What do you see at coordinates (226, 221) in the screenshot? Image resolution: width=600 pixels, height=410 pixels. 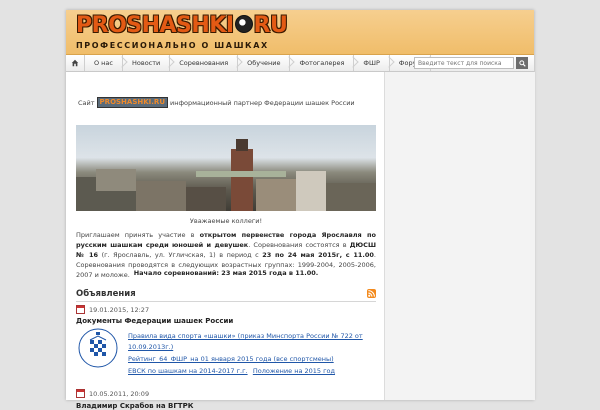 I see `welcome-text: Уважаемые коллеги!` at bounding box center [226, 221].